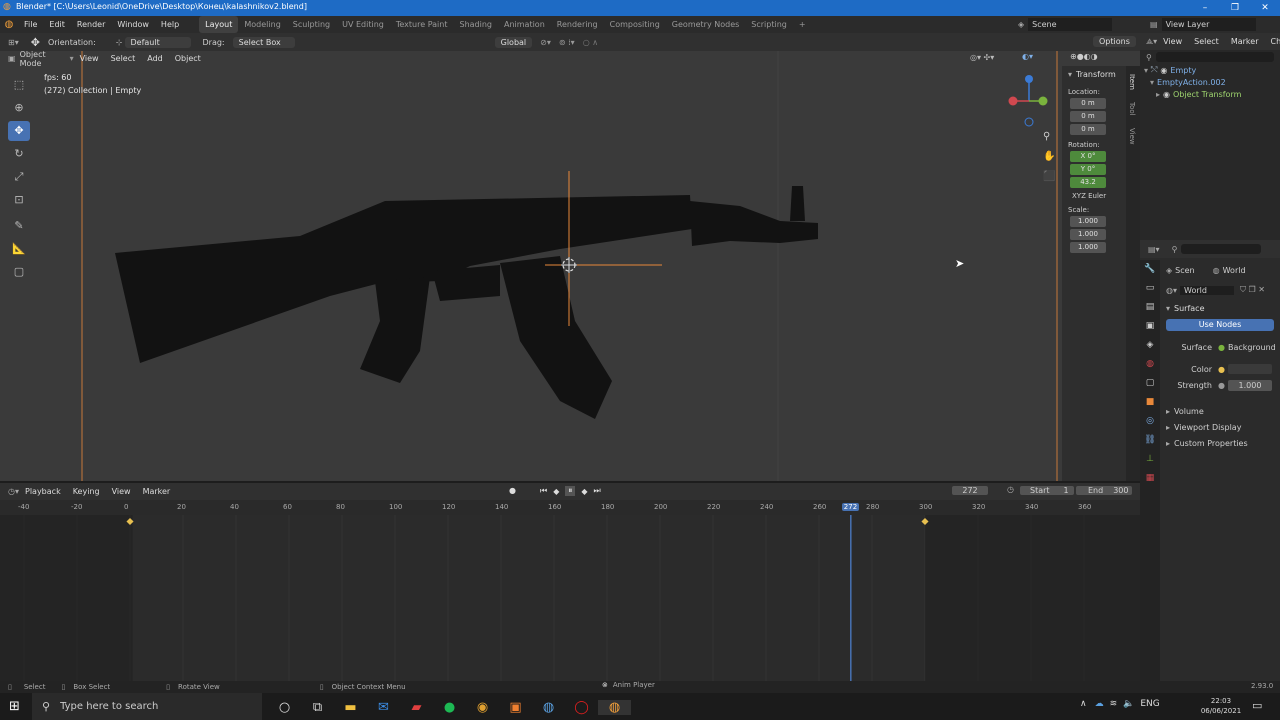  Describe the element at coordinates (13, 491) in the screenshot. I see `timeline-type-icon: ◷▾` at that location.